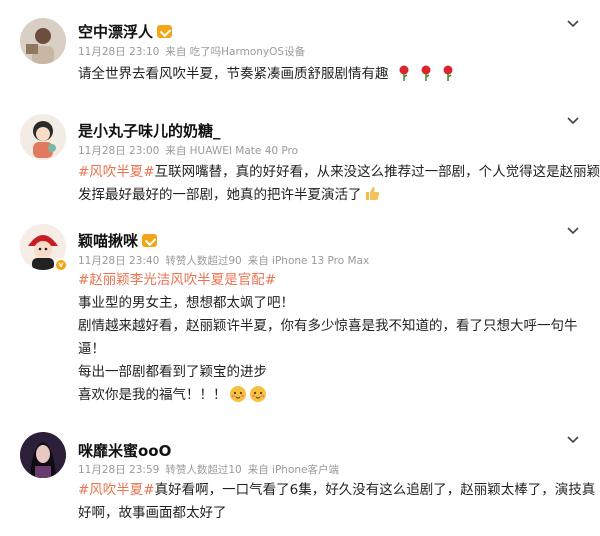 This screenshot has height=536, width=600. I want to click on comment-text-segment: 每出一部剧都看到了颖宝的进步, so click(172, 372).